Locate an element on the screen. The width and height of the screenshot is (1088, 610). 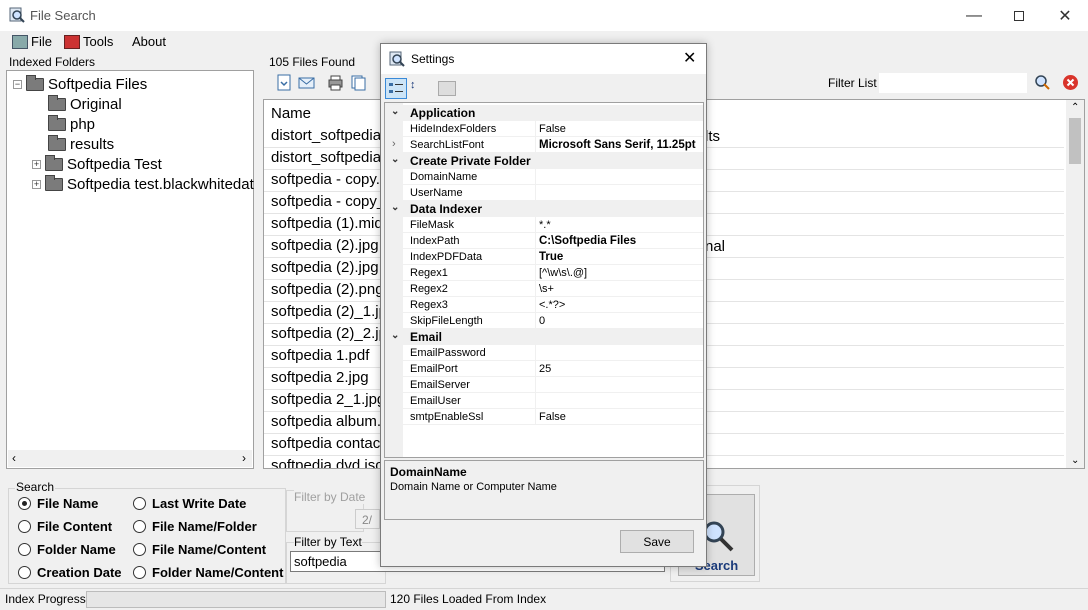
search-option-radio: Creation Date is located at coordinates (70, 572).